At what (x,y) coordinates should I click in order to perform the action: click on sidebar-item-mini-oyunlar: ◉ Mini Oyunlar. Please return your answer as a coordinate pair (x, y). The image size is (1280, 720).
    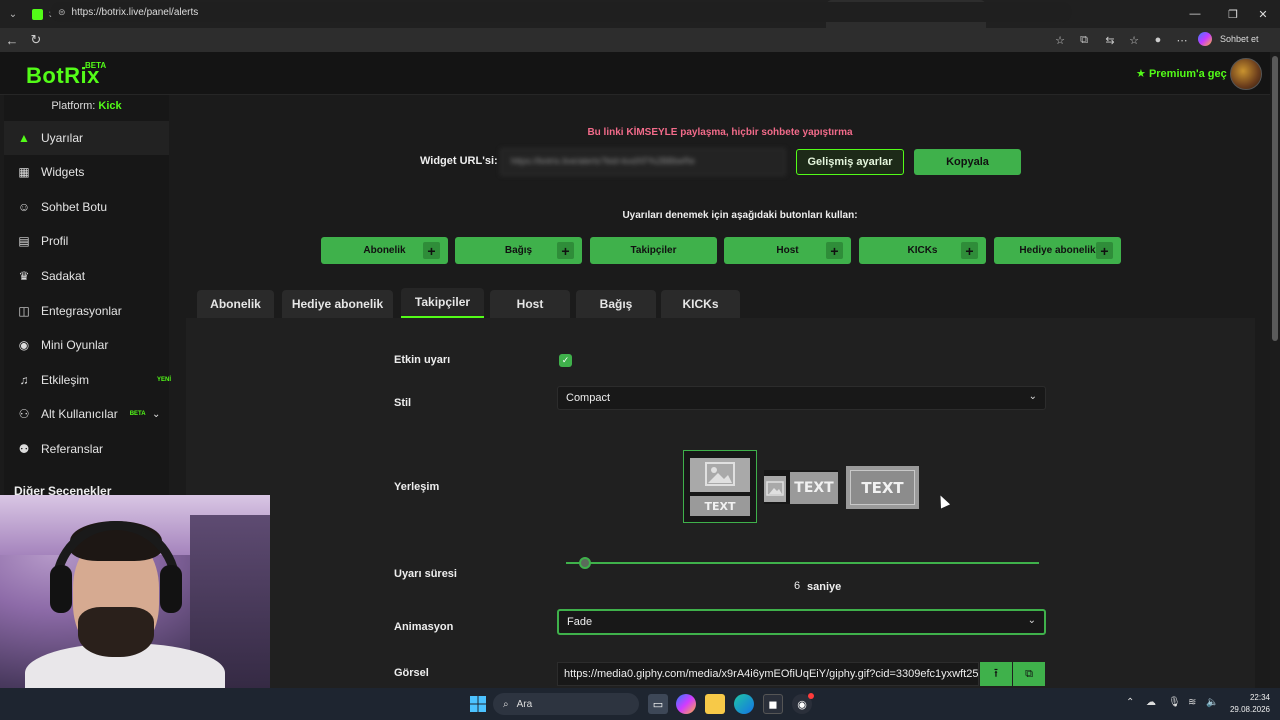
    Looking at the image, I should click on (86, 345).